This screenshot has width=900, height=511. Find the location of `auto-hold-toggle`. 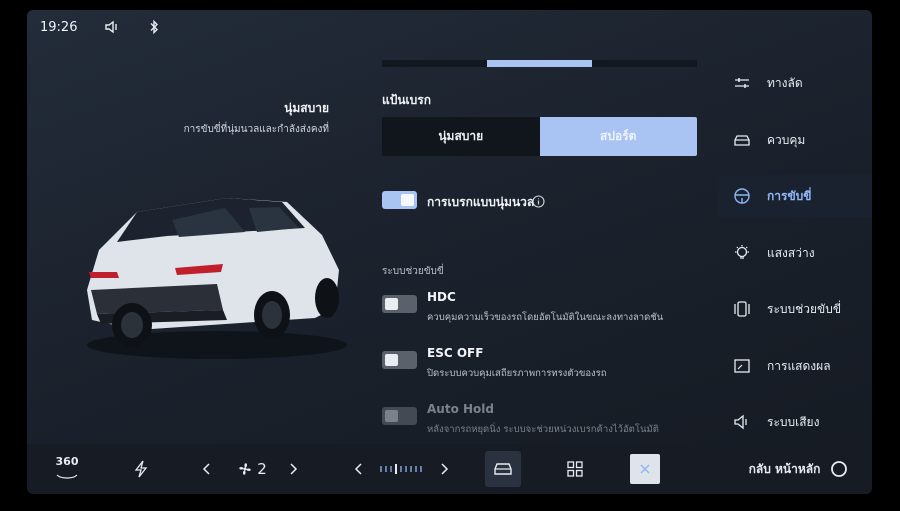

auto-hold-toggle is located at coordinates (399, 416).